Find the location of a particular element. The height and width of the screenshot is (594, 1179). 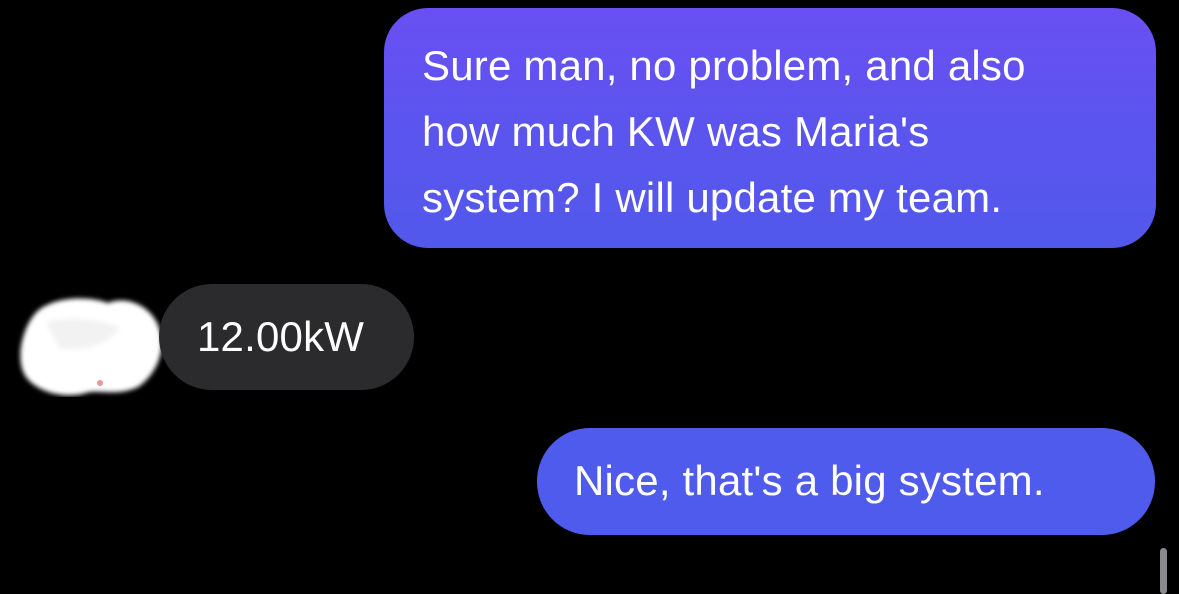

message-text-line: how much KW was Maria's is located at coordinates (676, 131).